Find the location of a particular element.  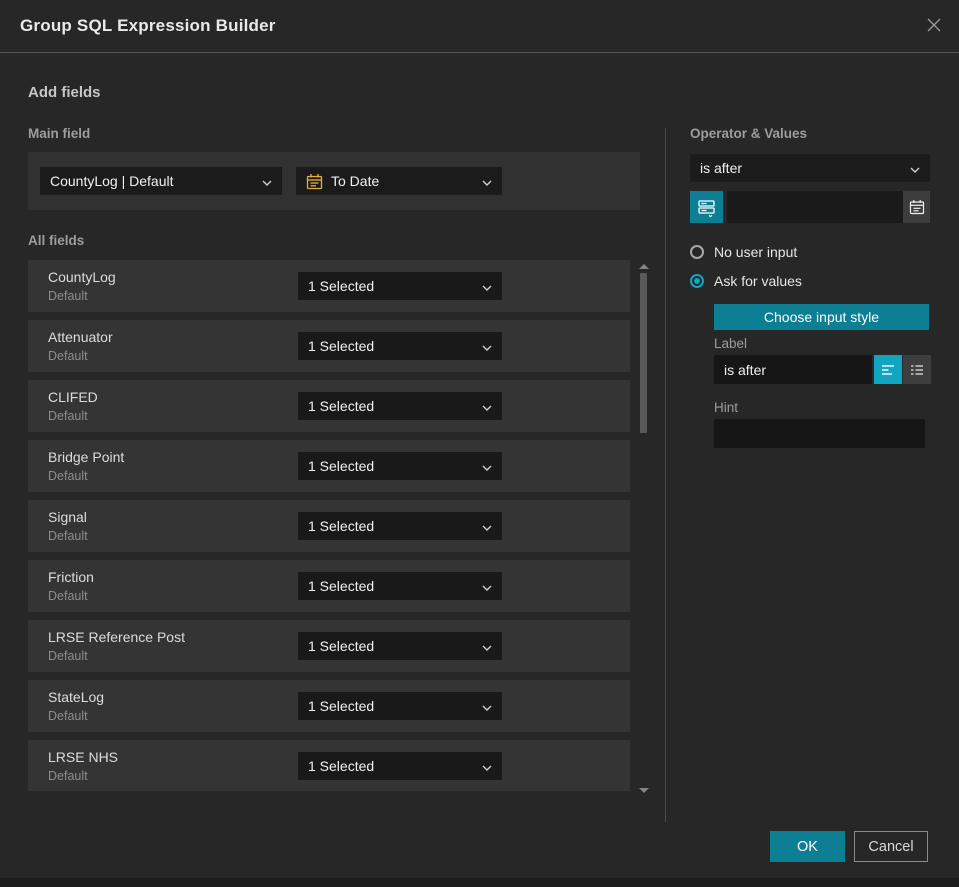

input-style-text-button is located at coordinates (888, 369).